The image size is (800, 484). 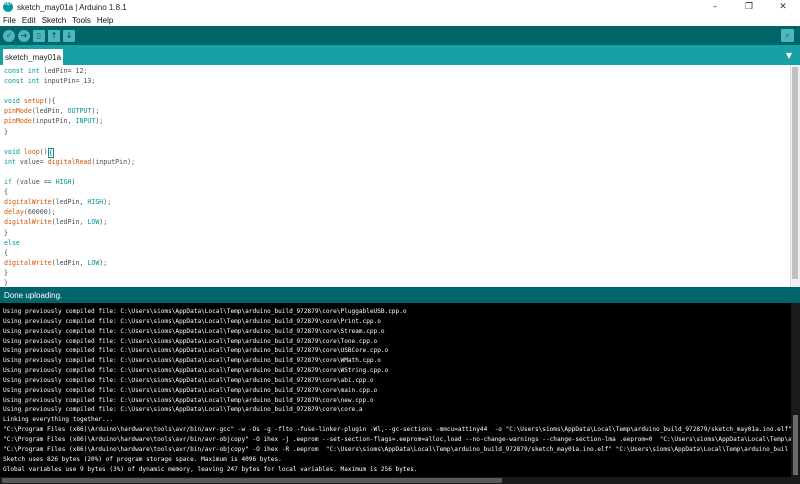 What do you see at coordinates (9, 20) in the screenshot?
I see `menu-file: File` at bounding box center [9, 20].